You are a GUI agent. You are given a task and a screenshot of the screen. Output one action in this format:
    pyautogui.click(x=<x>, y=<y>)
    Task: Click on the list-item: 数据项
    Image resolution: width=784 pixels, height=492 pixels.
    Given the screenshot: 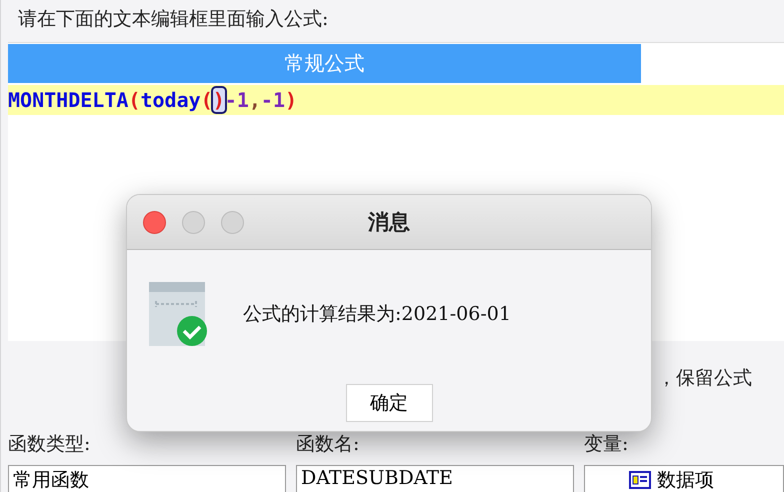 What is the action you would take?
    pyautogui.click(x=684, y=479)
    